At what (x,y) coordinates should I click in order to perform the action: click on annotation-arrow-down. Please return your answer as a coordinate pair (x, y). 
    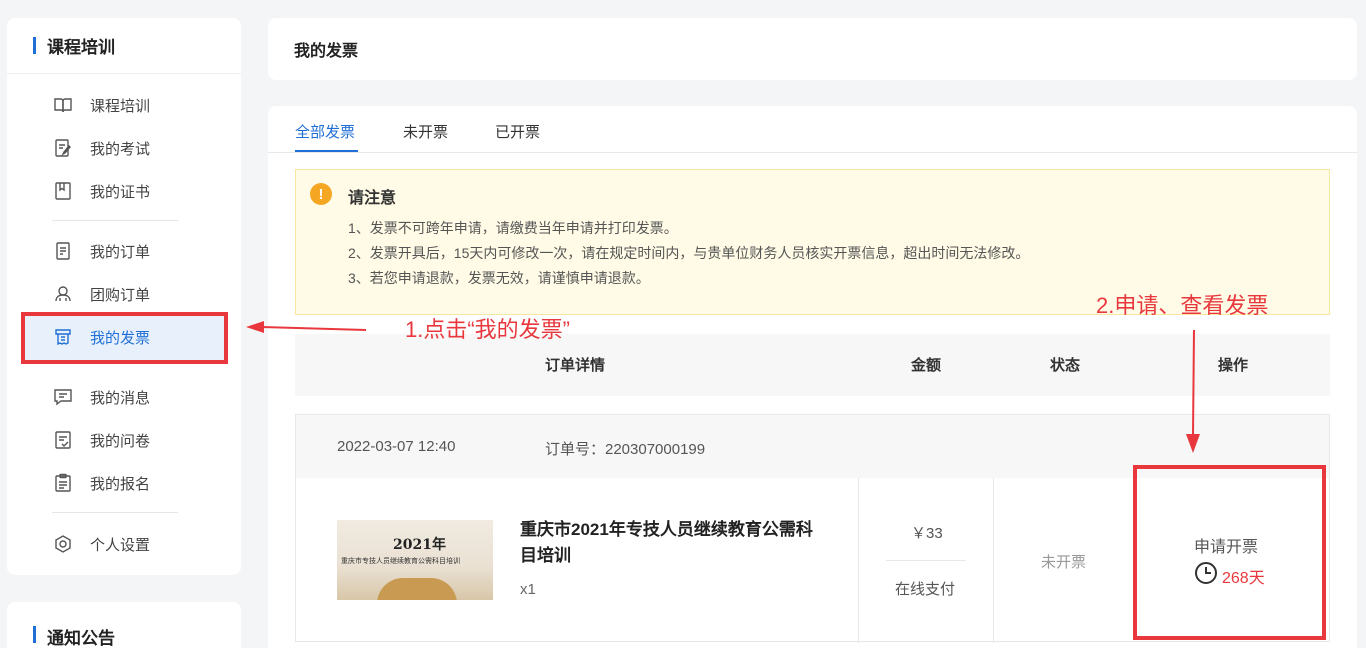
    Looking at the image, I should click on (1193, 391).